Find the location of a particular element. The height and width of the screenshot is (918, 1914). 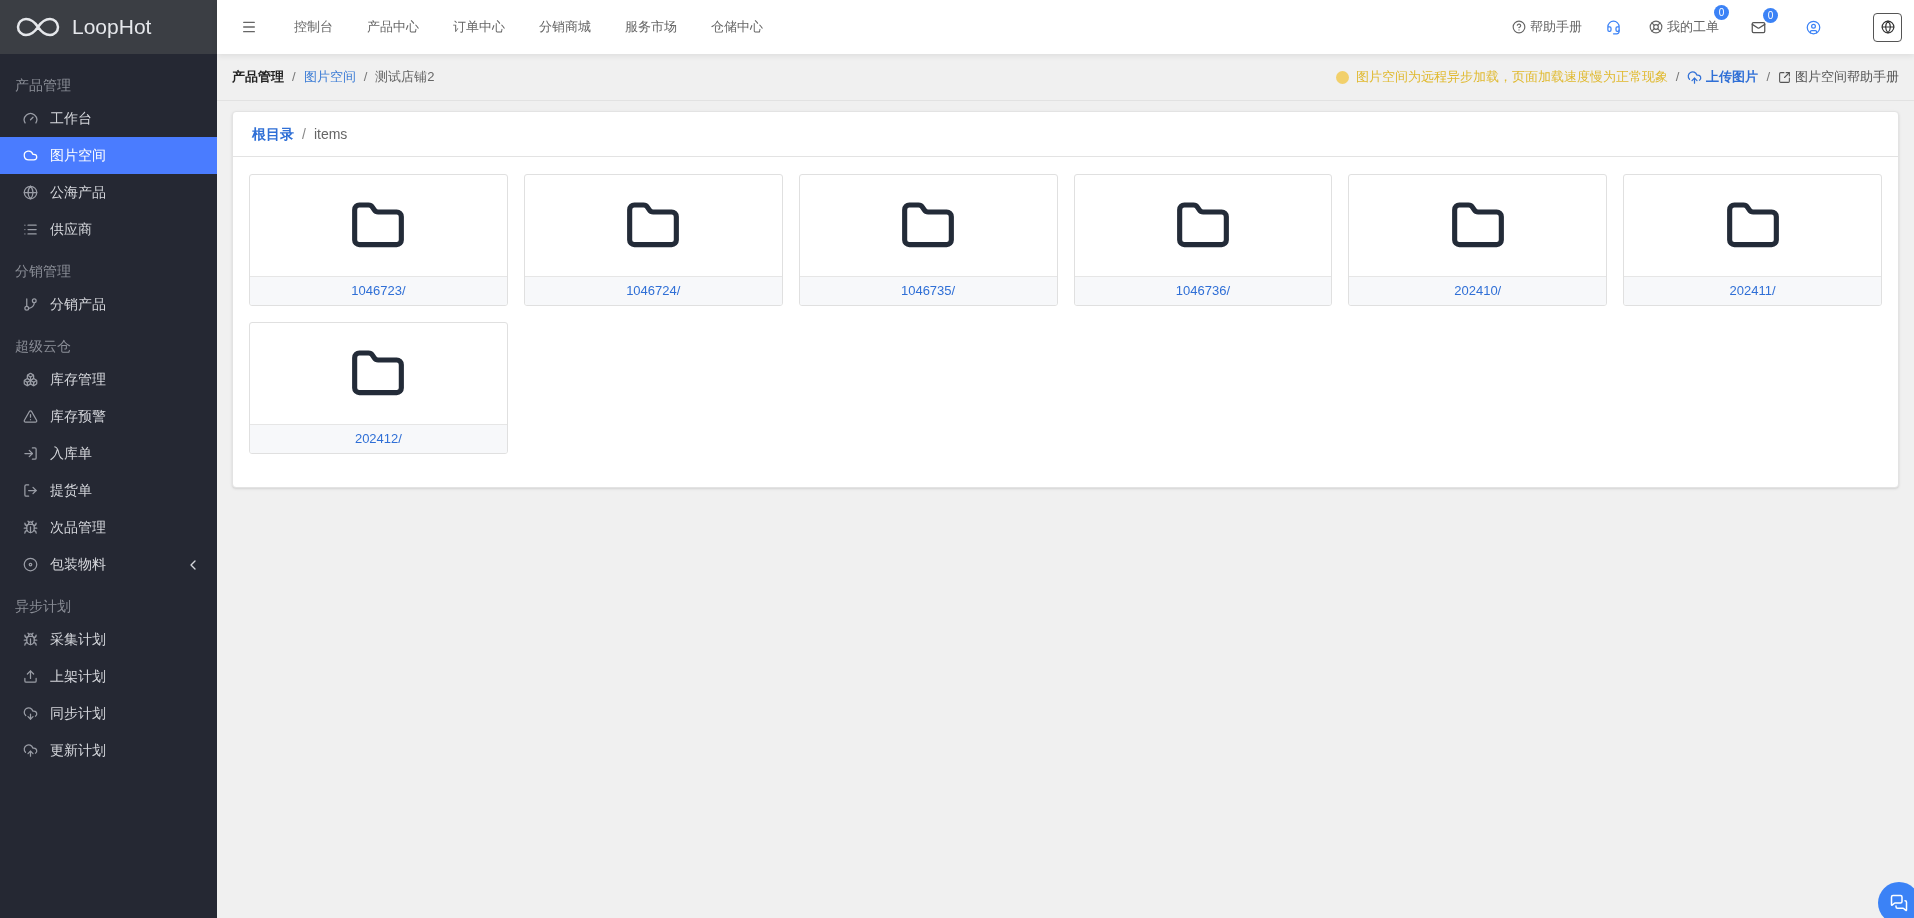

logo-text: LoopHot is located at coordinates (112, 27).